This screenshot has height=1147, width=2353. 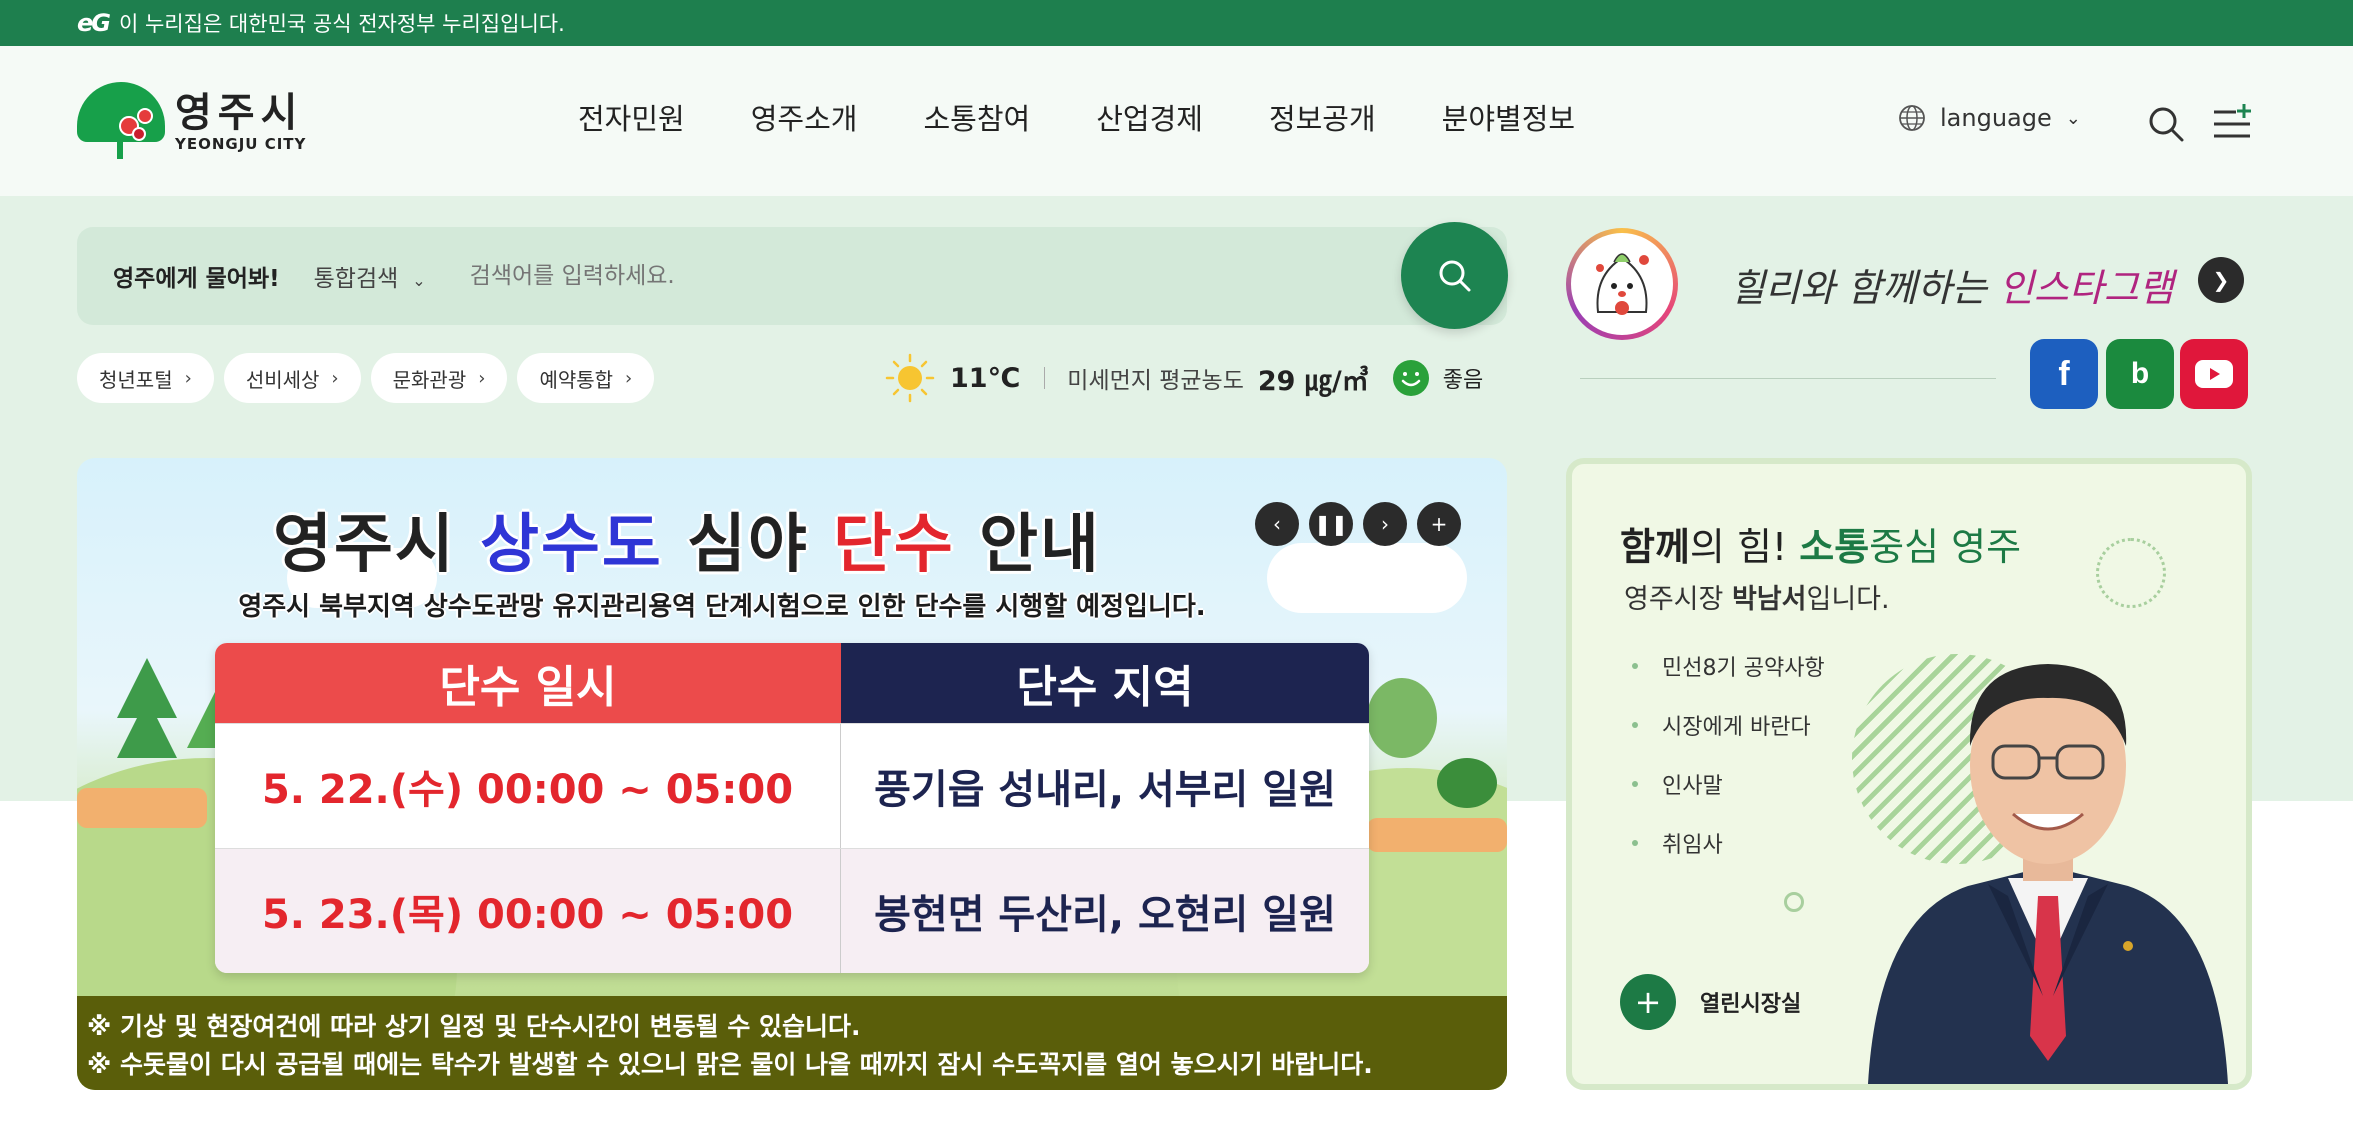 I want to click on youtube-icon, so click(x=2214, y=374).